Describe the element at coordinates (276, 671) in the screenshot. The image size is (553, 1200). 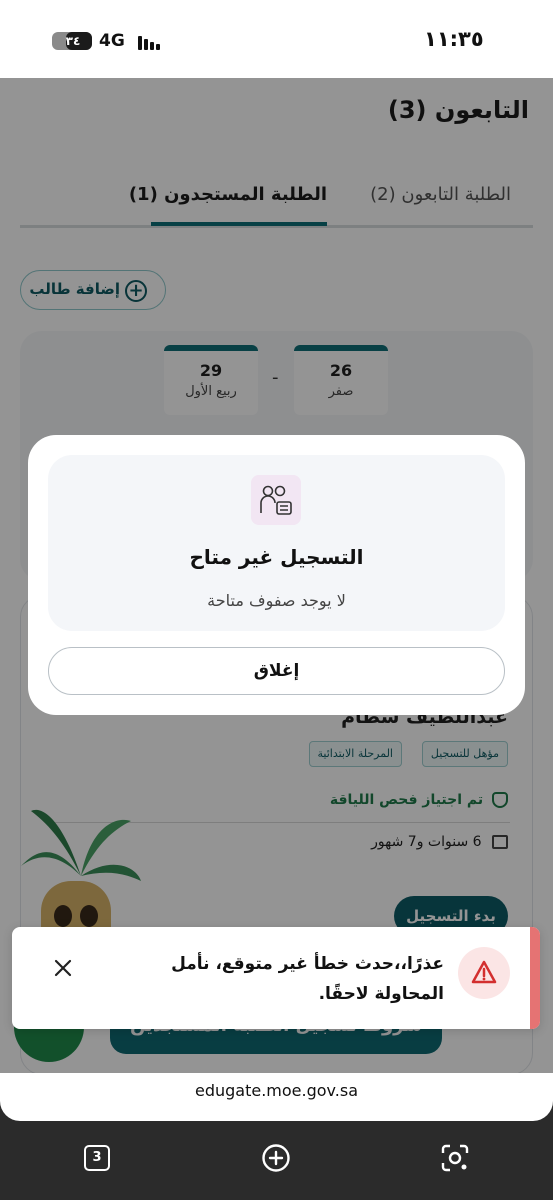
I see `close-button: إغلاق` at that location.